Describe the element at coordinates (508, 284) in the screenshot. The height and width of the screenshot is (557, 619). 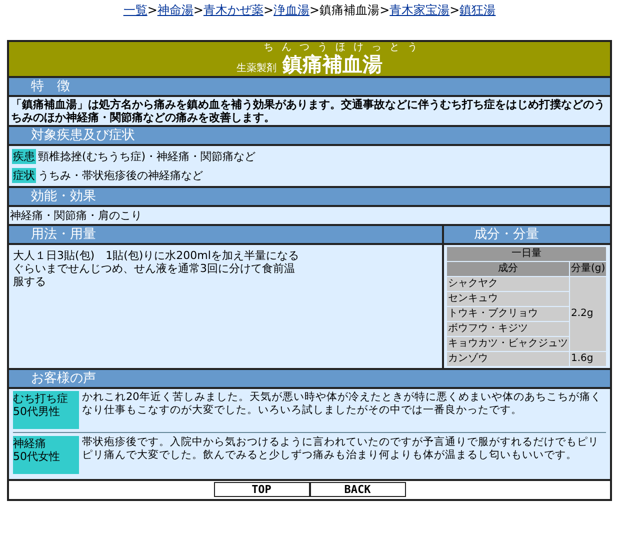
I see `table-cell: シャクヤク` at that location.